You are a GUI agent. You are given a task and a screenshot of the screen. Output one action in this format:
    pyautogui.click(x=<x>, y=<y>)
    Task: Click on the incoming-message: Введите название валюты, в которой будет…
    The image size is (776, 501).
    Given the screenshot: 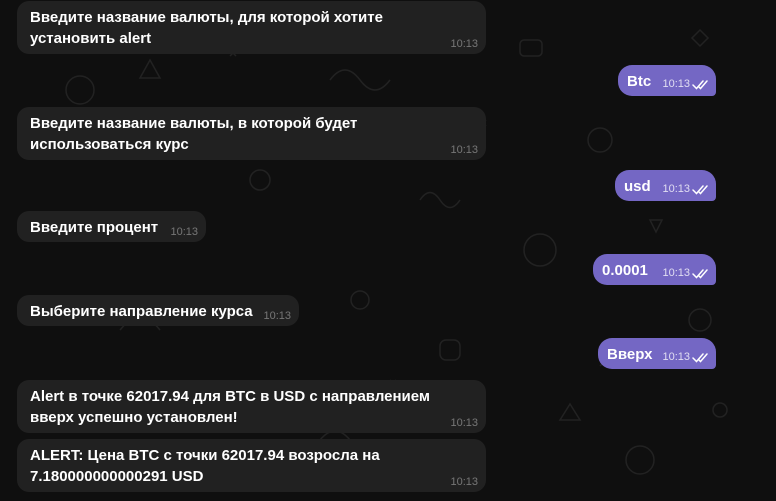 What is the action you would take?
    pyautogui.click(x=251, y=133)
    